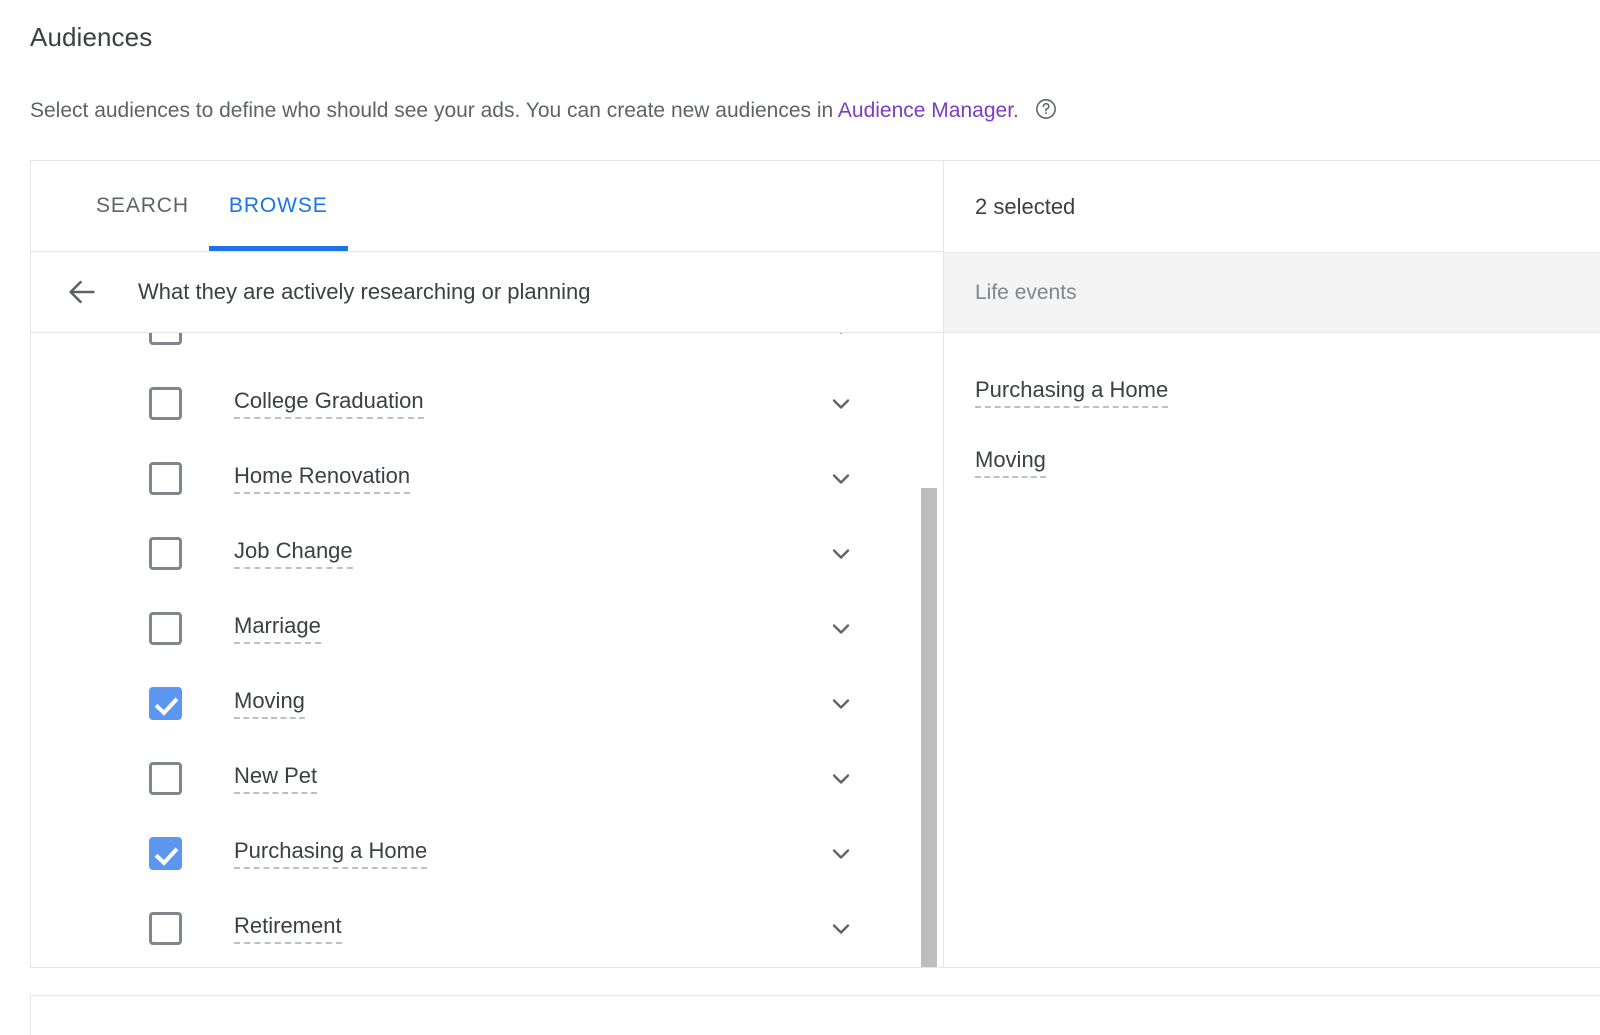  What do you see at coordinates (276, 778) in the screenshot?
I see `option-label: New Pet` at bounding box center [276, 778].